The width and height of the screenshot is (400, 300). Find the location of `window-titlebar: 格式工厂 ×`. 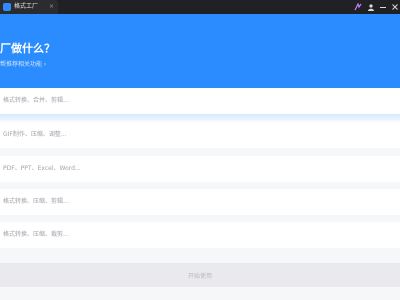

window-titlebar: 格式工厂 × is located at coordinates (200, 7).